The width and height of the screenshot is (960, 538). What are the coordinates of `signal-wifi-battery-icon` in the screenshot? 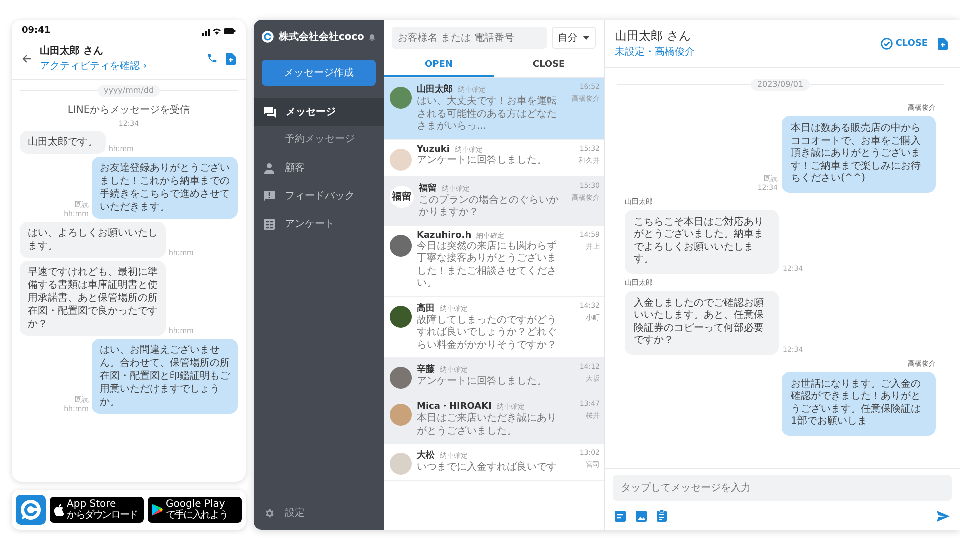 It's located at (219, 31).